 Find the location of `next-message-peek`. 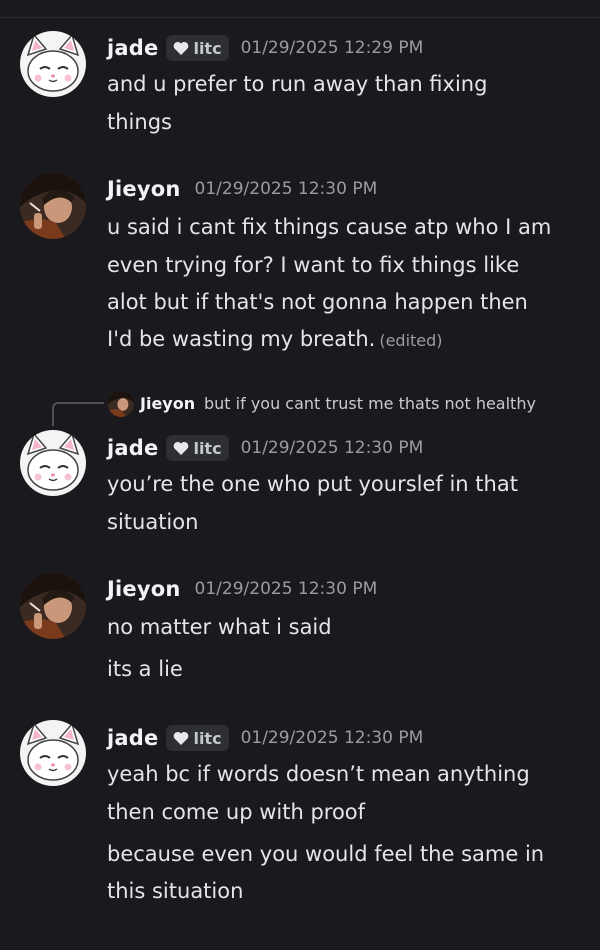

next-message-peek is located at coordinates (307, 945).